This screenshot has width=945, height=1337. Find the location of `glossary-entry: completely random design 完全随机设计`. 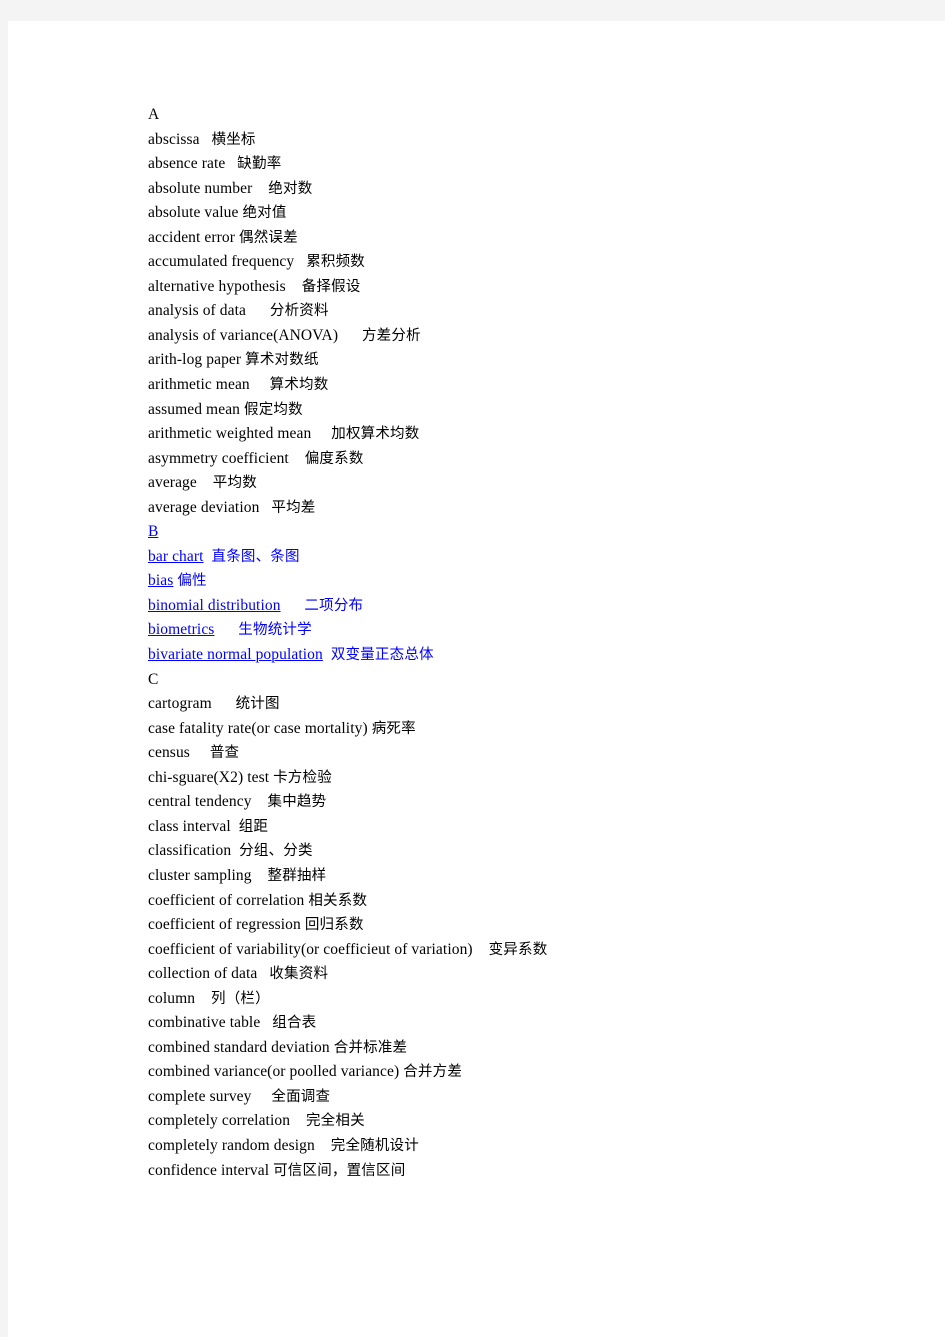

glossary-entry: completely random design 完全随机设计 is located at coordinates (528, 1146).